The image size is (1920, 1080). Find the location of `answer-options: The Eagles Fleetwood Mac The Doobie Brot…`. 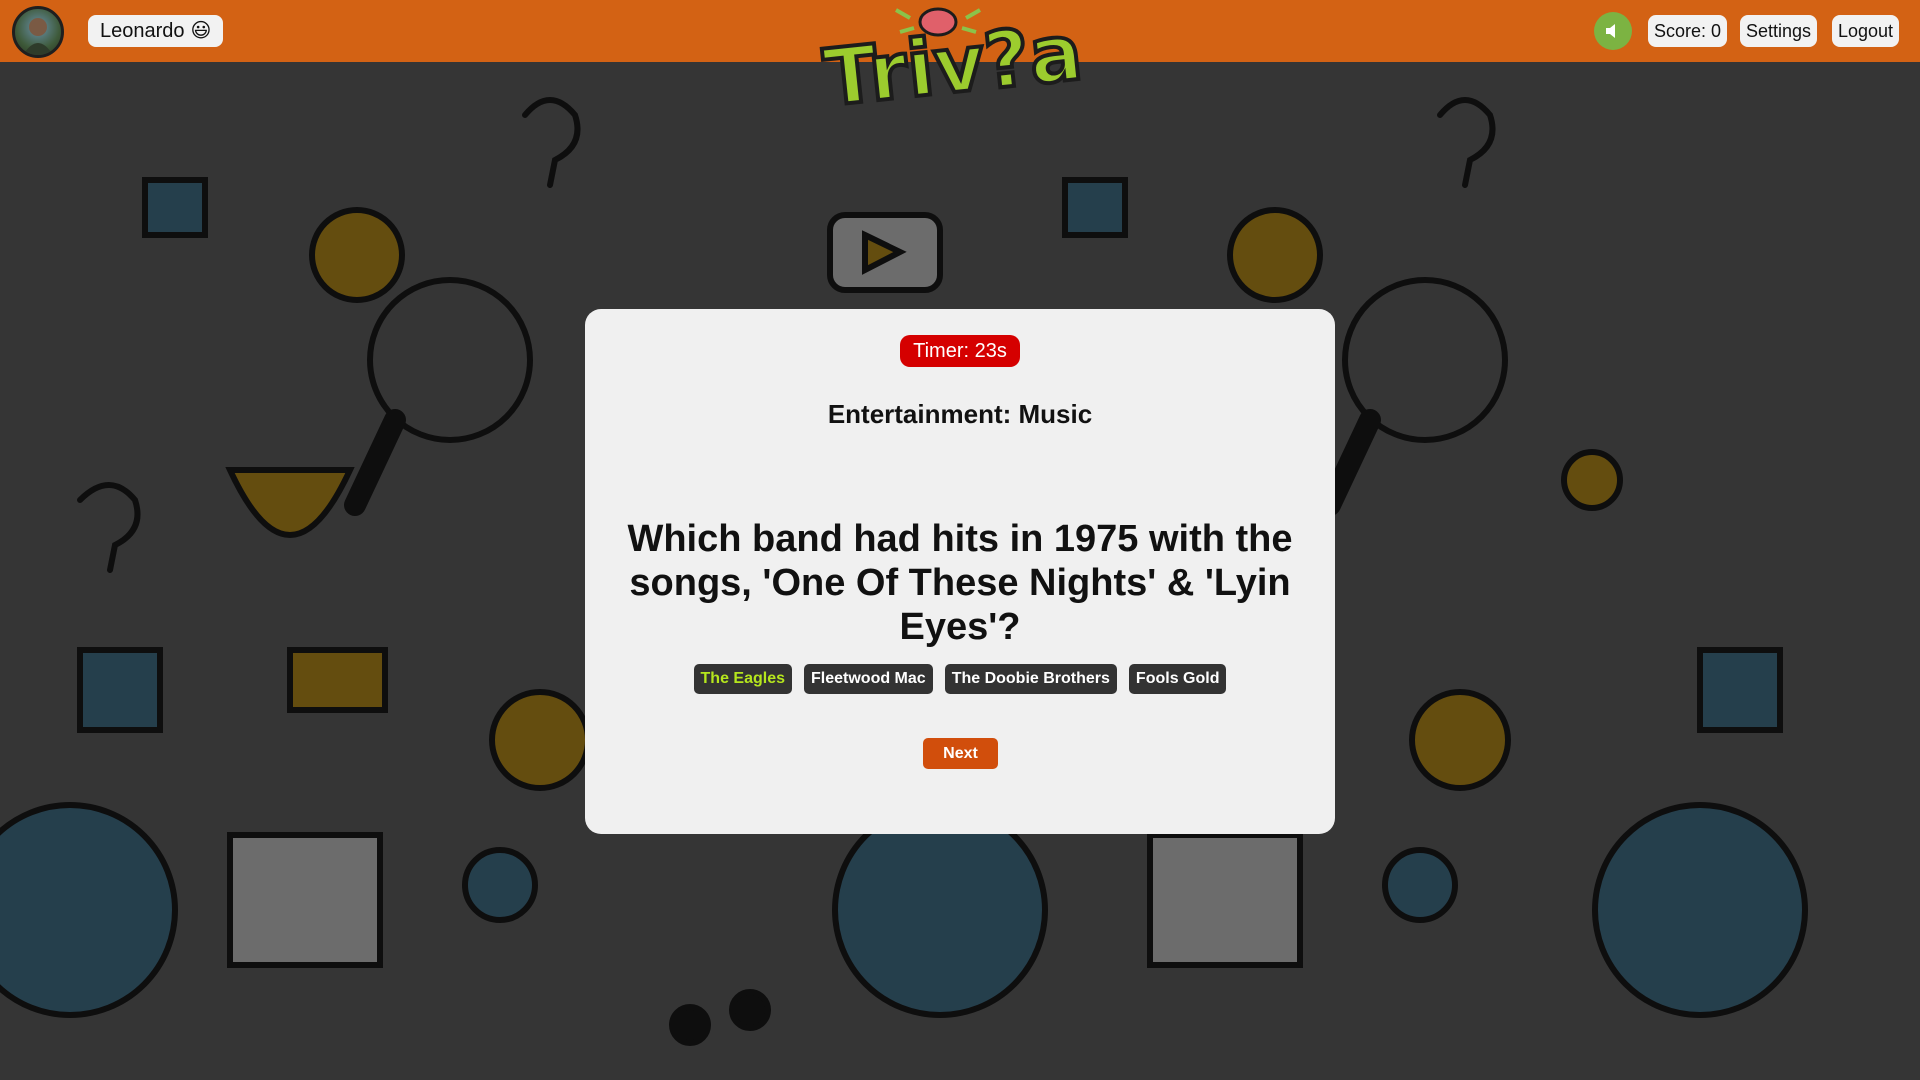

answer-options: The Eagles Fleetwood Mac The Doobie Brot… is located at coordinates (960, 679).